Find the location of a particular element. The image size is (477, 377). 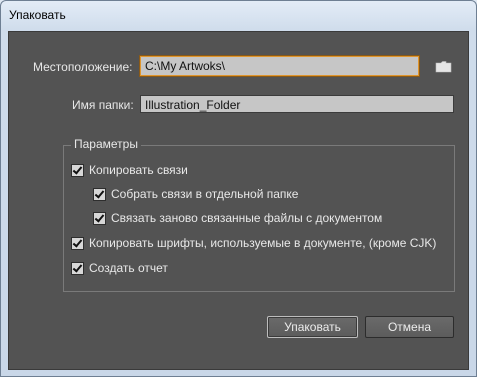

folder-icon is located at coordinates (444, 67).